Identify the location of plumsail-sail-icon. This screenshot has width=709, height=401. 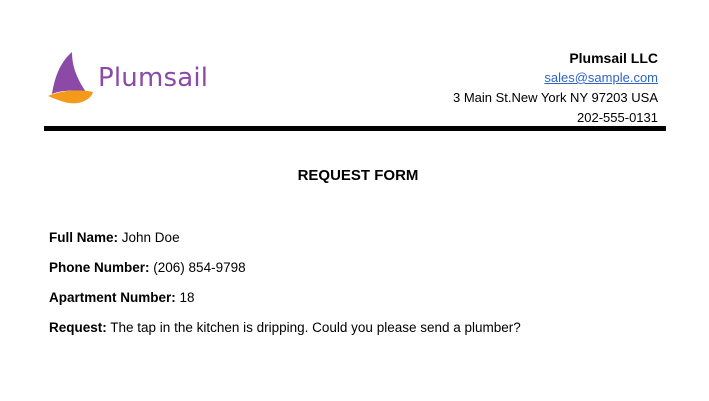
(70, 78).